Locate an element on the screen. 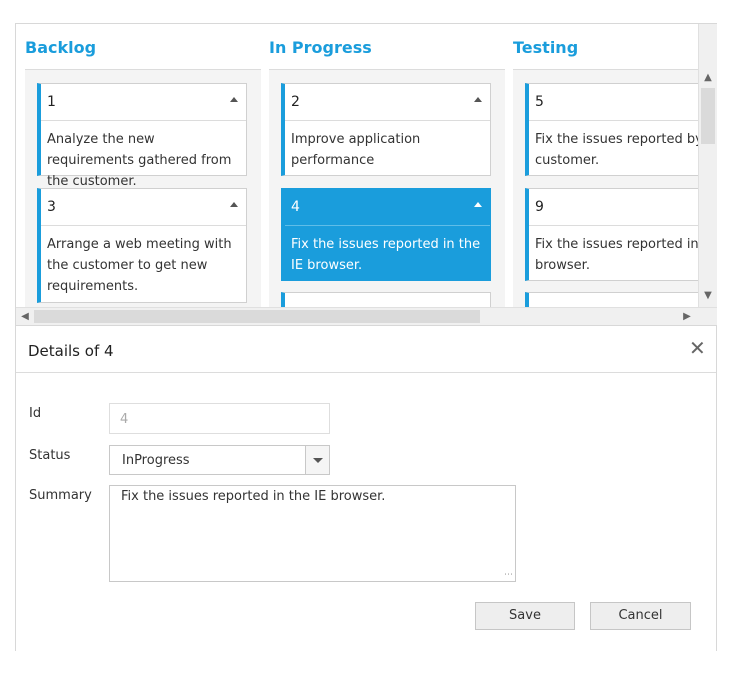 Image resolution: width=736 pixels, height=678 pixels. horizontal-scrollbar: ◀ ▶ is located at coordinates (366, 316).